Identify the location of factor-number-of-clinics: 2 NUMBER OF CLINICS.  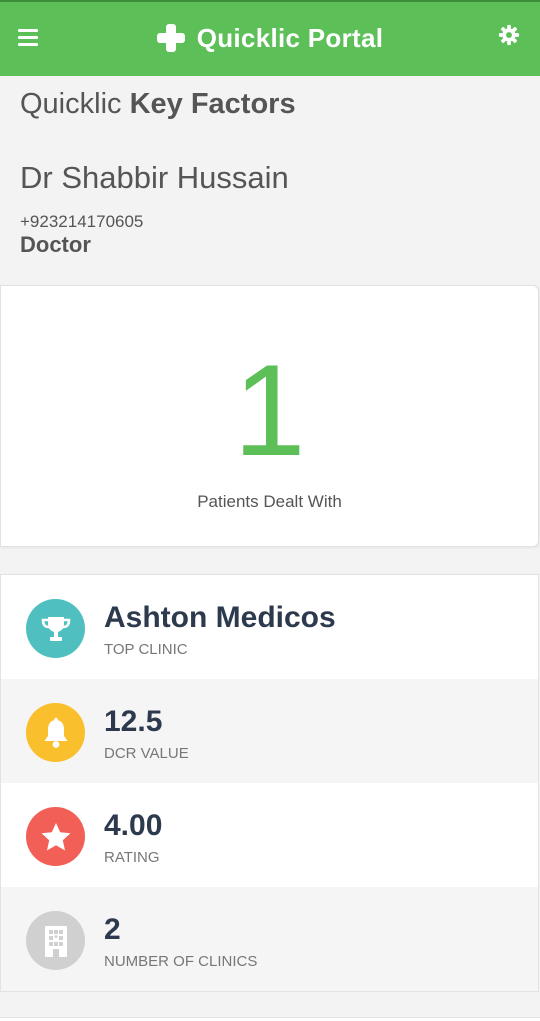
(269, 939).